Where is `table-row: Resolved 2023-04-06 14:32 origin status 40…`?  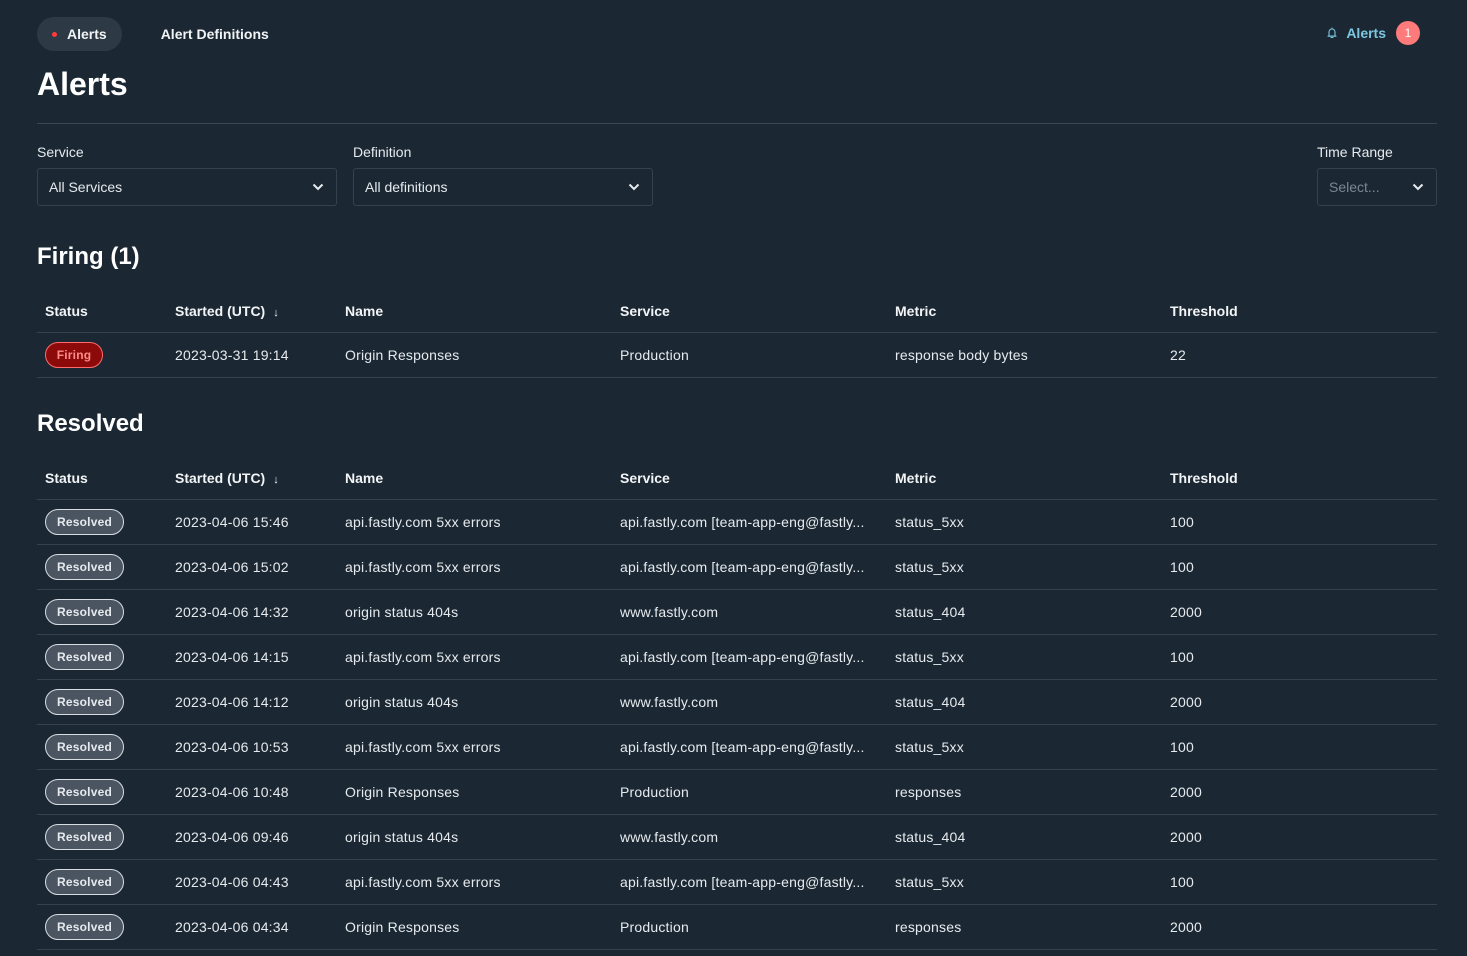
table-row: Resolved 2023-04-06 14:32 origin status 40… is located at coordinates (737, 612).